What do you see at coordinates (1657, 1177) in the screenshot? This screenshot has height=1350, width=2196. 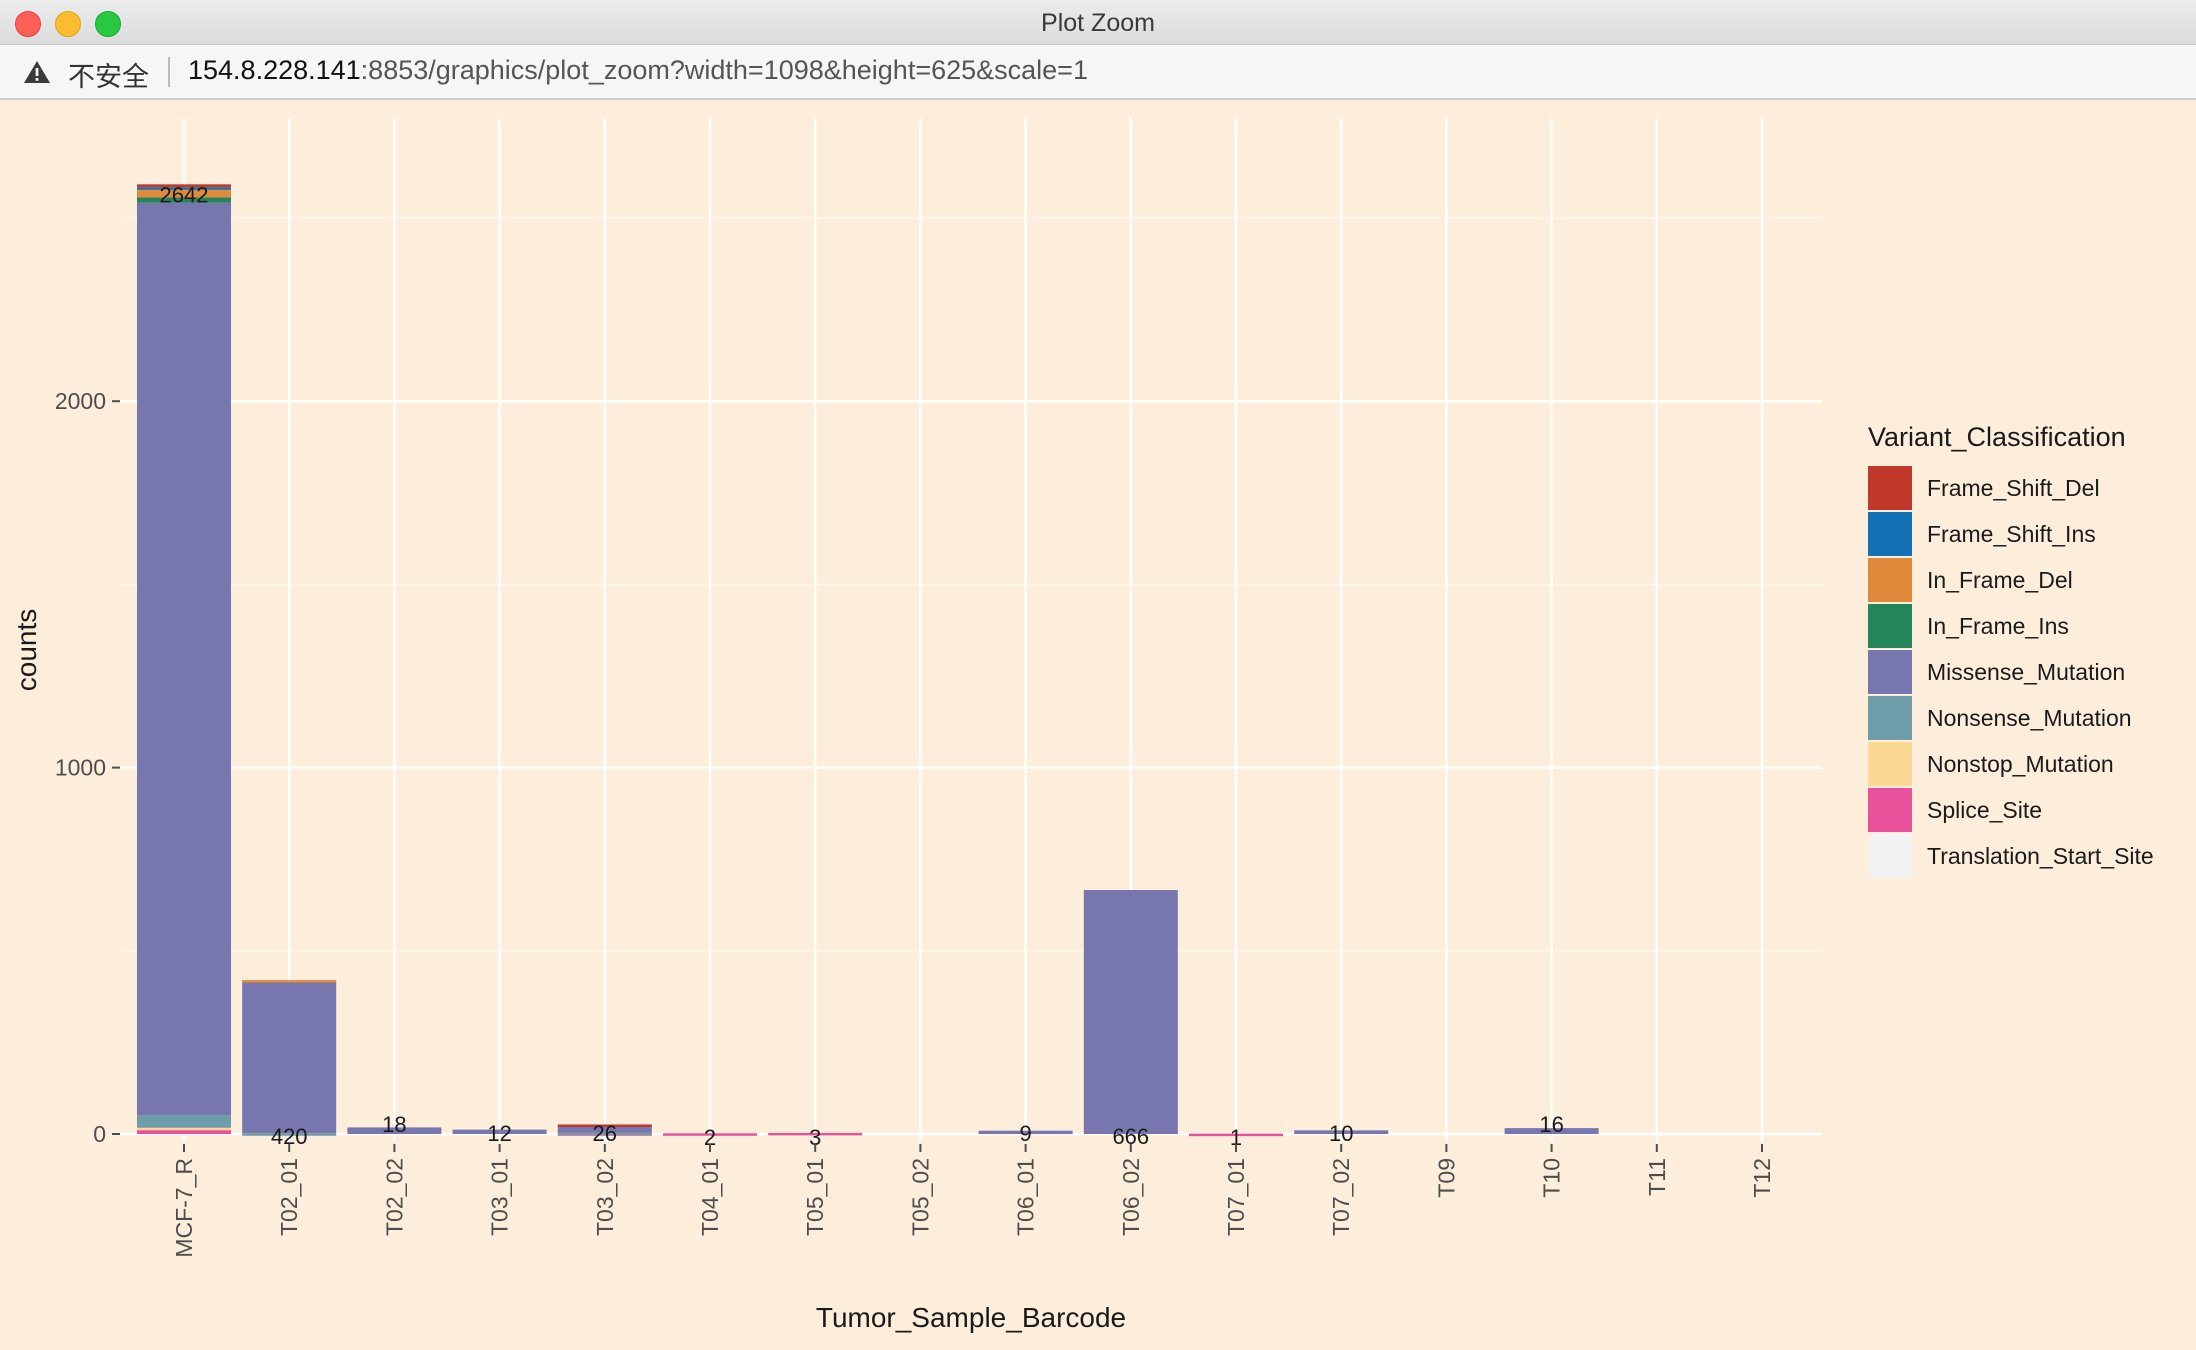 I see `x-tick-label: T11` at bounding box center [1657, 1177].